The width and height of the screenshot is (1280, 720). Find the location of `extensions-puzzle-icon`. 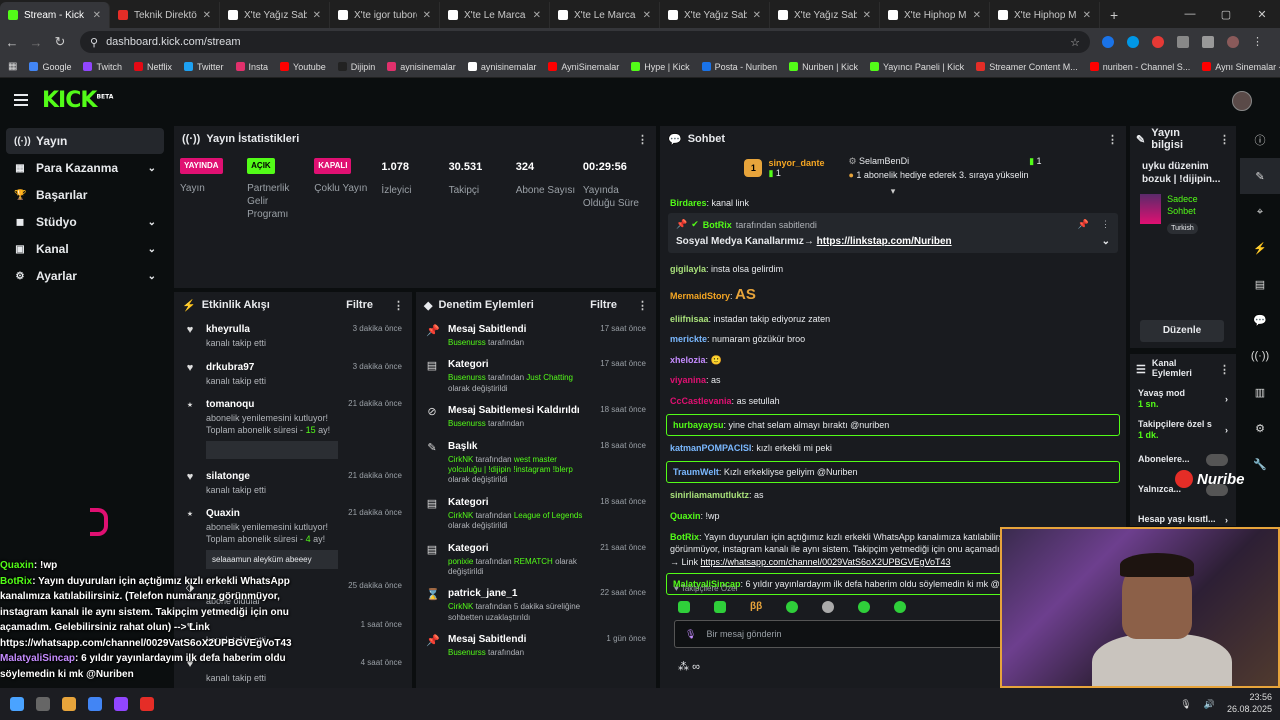

extensions-puzzle-icon is located at coordinates (1183, 42).